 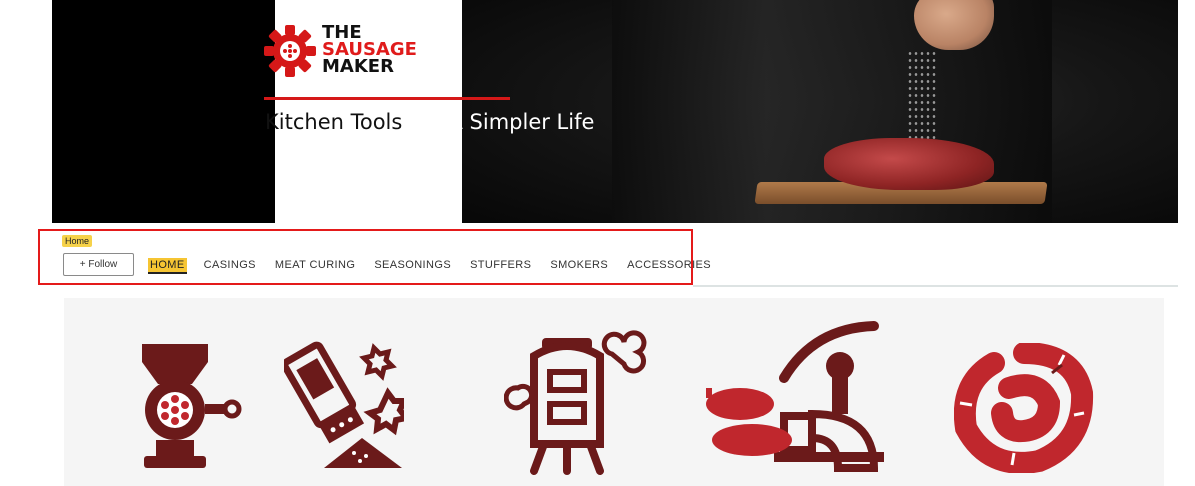 I want to click on meat-grinder-icon, so click(x=189, y=405).